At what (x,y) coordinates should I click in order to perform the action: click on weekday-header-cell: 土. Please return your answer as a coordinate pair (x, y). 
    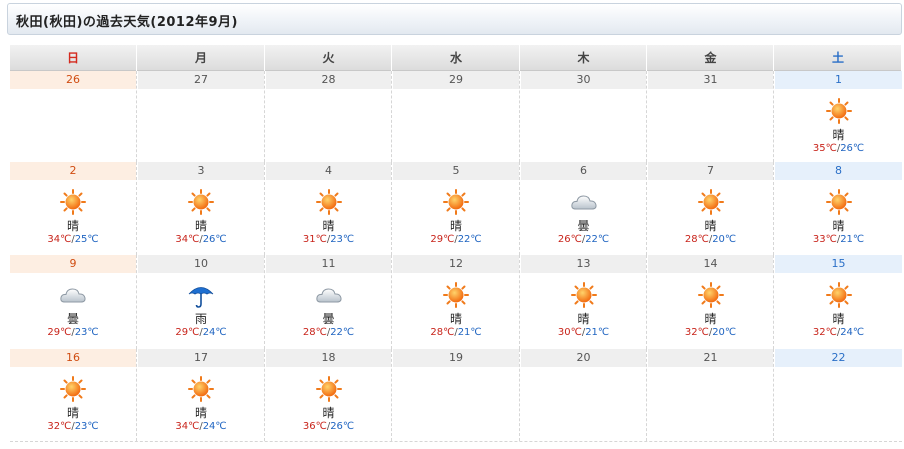
    Looking at the image, I should click on (838, 58).